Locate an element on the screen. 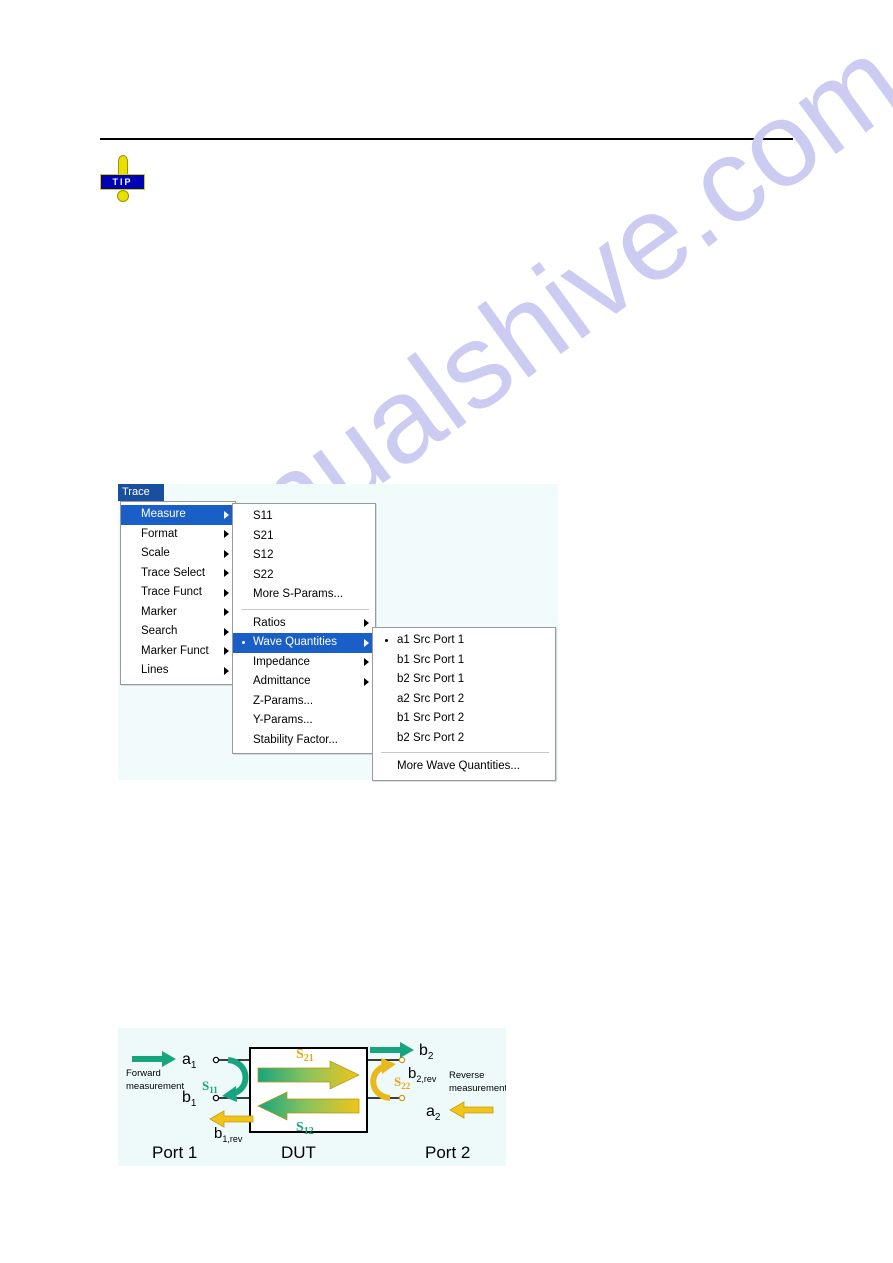  menu-item-level1-format: Format is located at coordinates (178, 535).